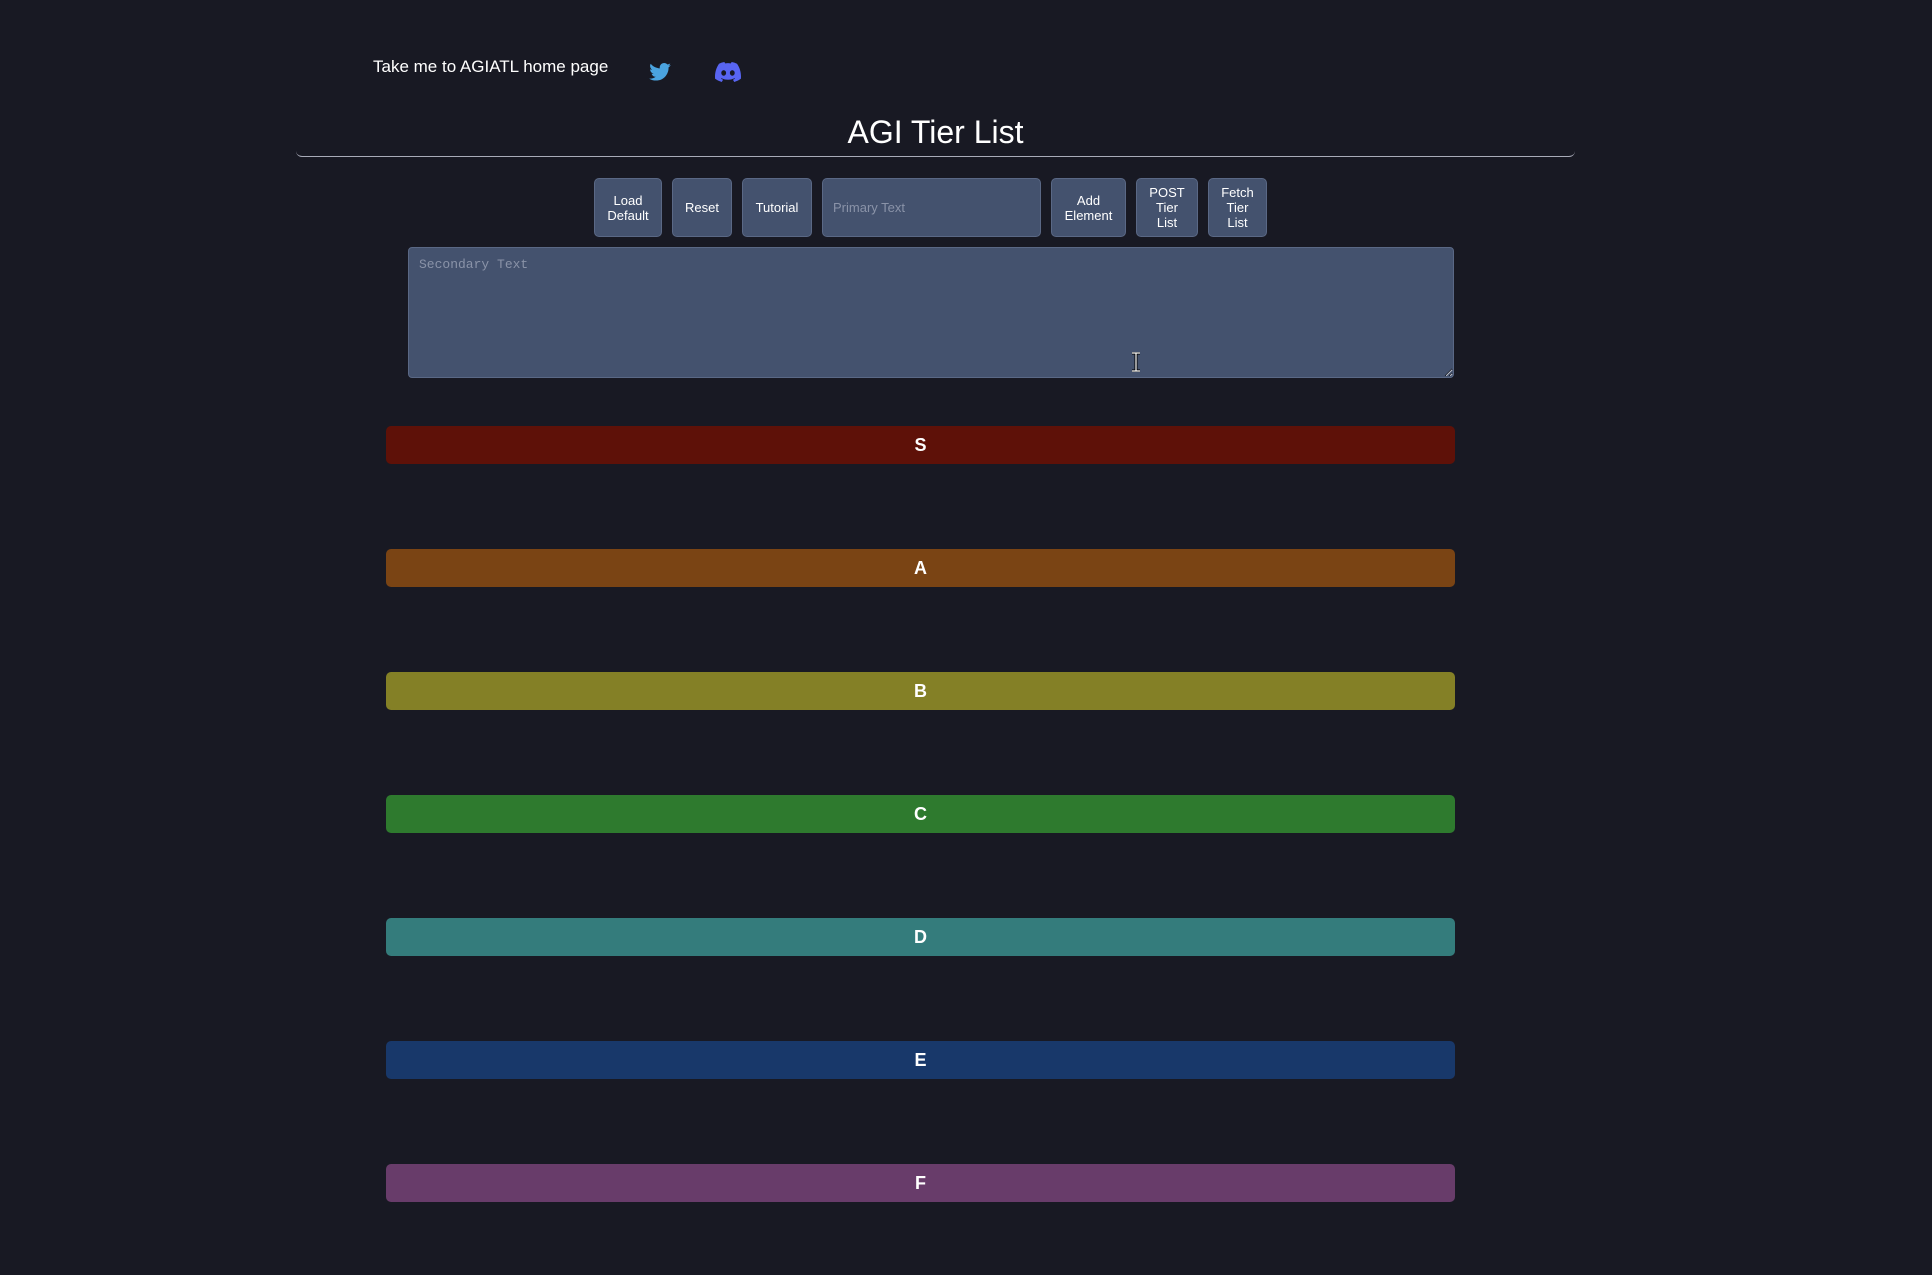  I want to click on tier-label: B, so click(920, 690).